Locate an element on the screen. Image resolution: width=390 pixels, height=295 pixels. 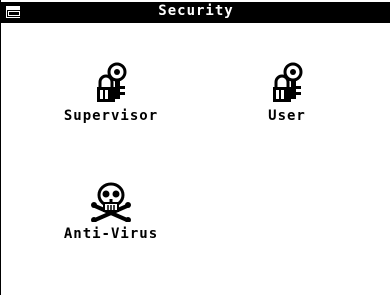
anti-virus-program-item: Anti-Virus is located at coordinates (111, 212).